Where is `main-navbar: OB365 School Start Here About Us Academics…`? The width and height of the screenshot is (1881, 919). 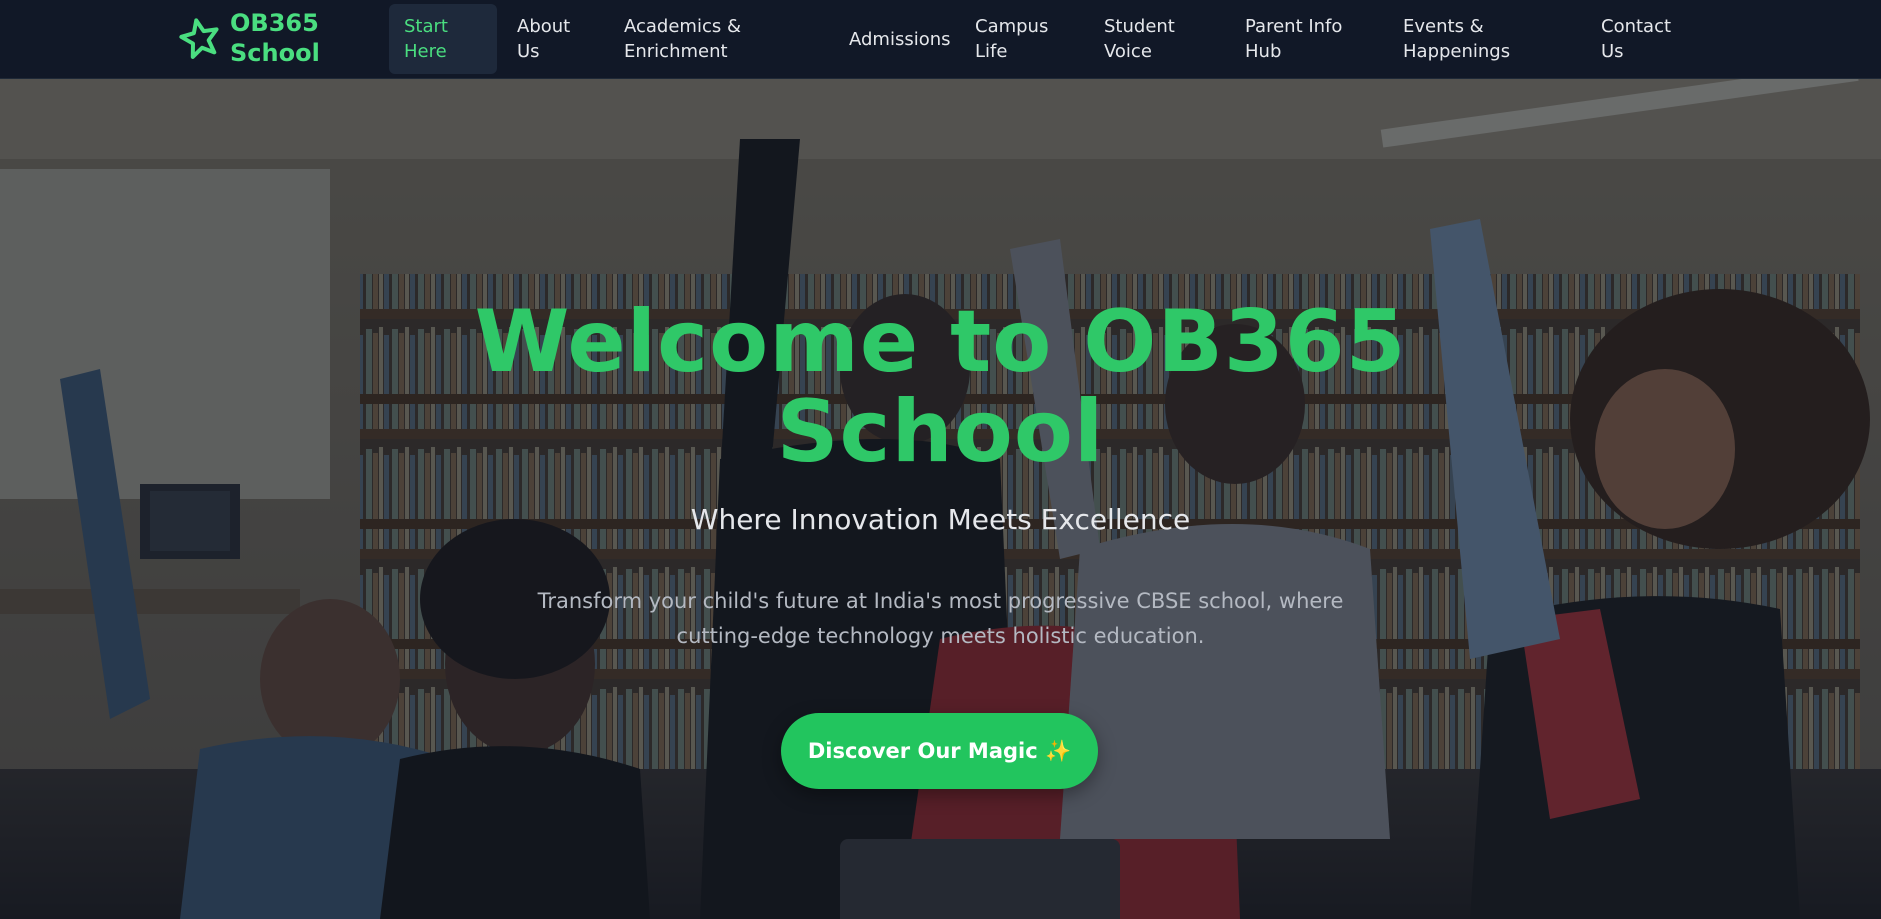
main-navbar: OB365 School Start Here About Us Academics… is located at coordinates (940, 39).